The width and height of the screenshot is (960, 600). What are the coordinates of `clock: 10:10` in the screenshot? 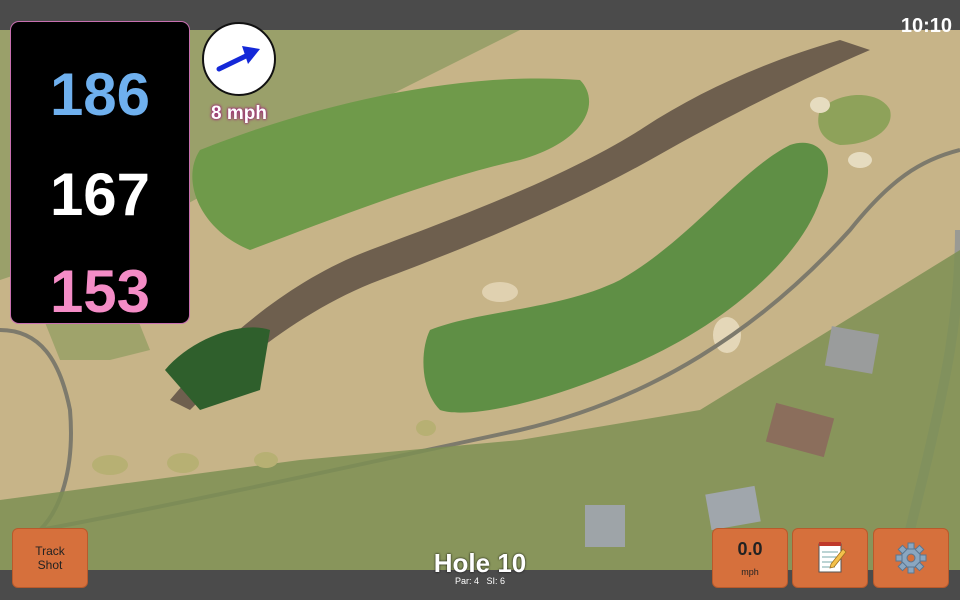 It's located at (926, 26).